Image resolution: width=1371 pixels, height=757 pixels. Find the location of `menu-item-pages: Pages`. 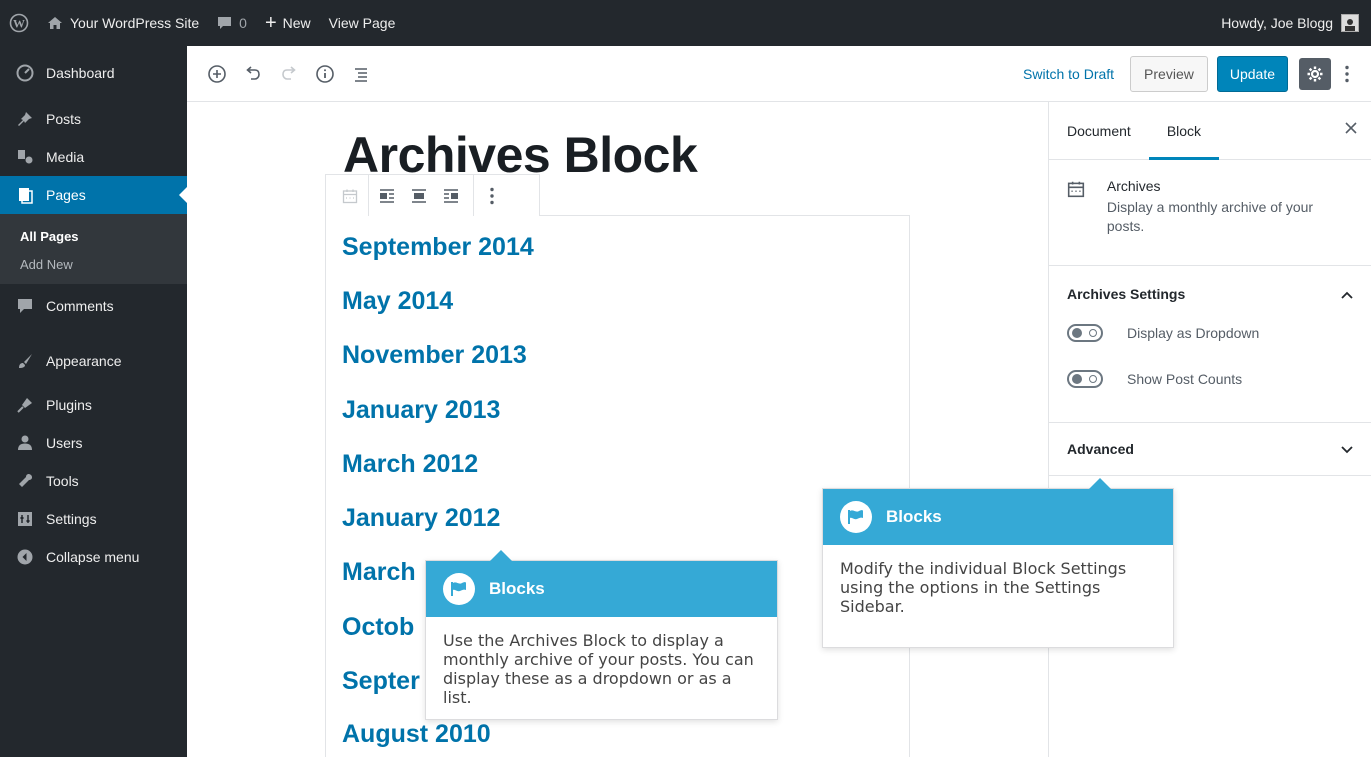

menu-item-pages: Pages is located at coordinates (93, 195).